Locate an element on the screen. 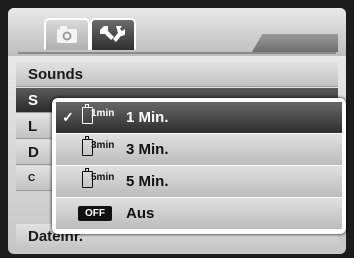  checkmark-icon: ✓ is located at coordinates (68, 117).